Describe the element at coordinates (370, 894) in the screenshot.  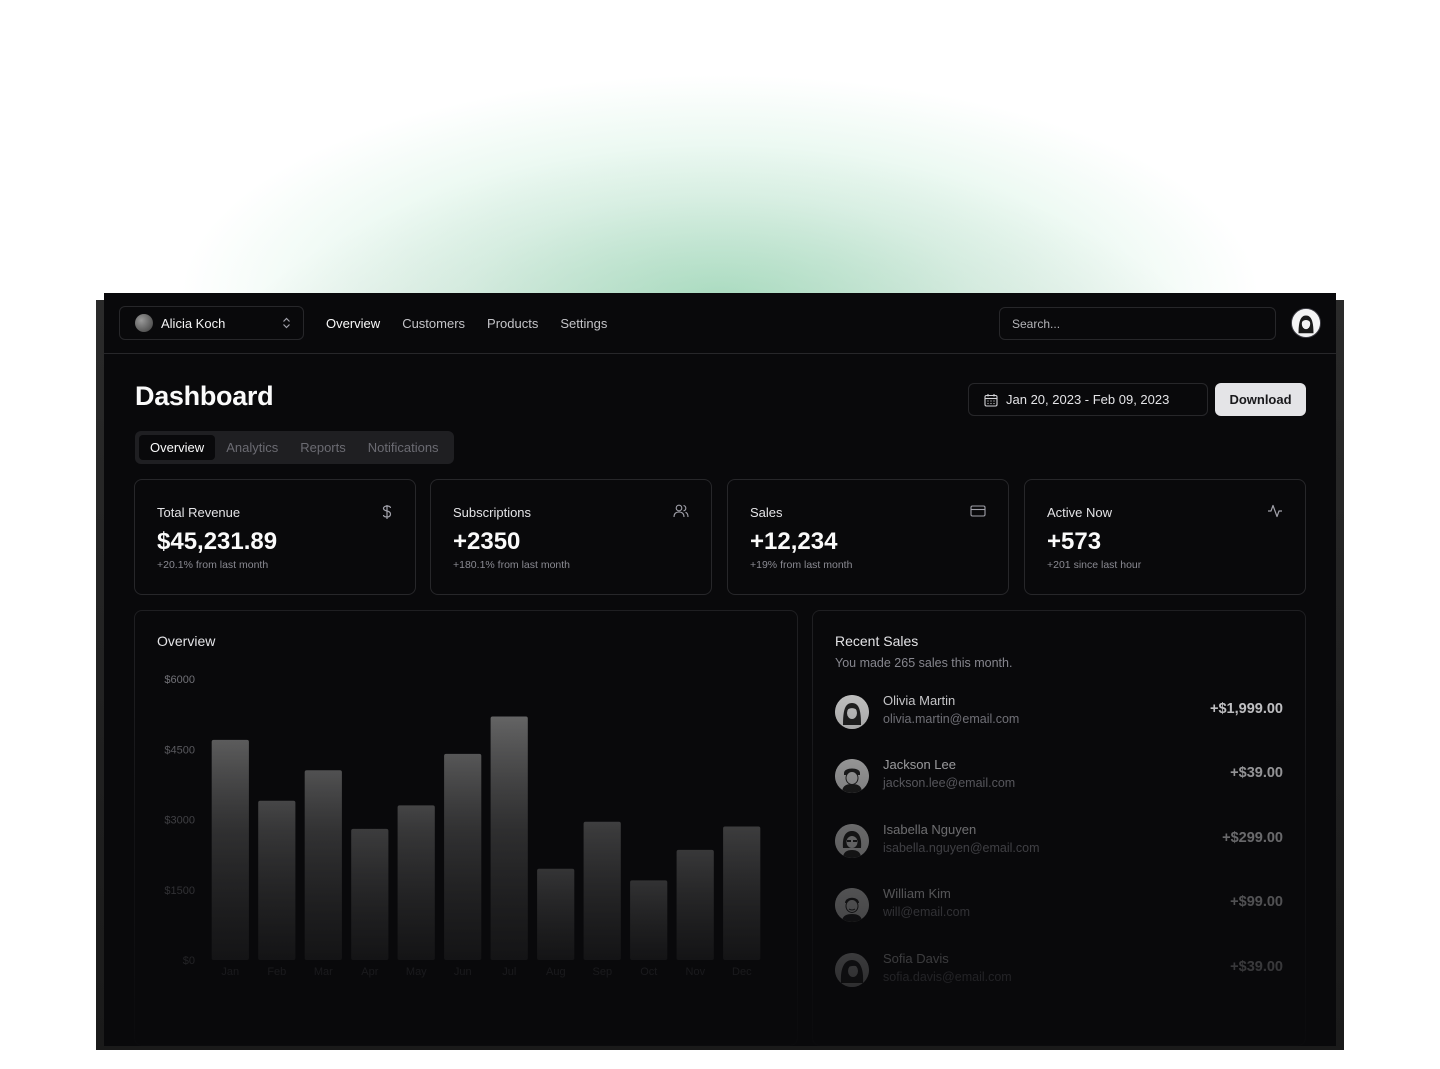
I see `bar-apr` at that location.